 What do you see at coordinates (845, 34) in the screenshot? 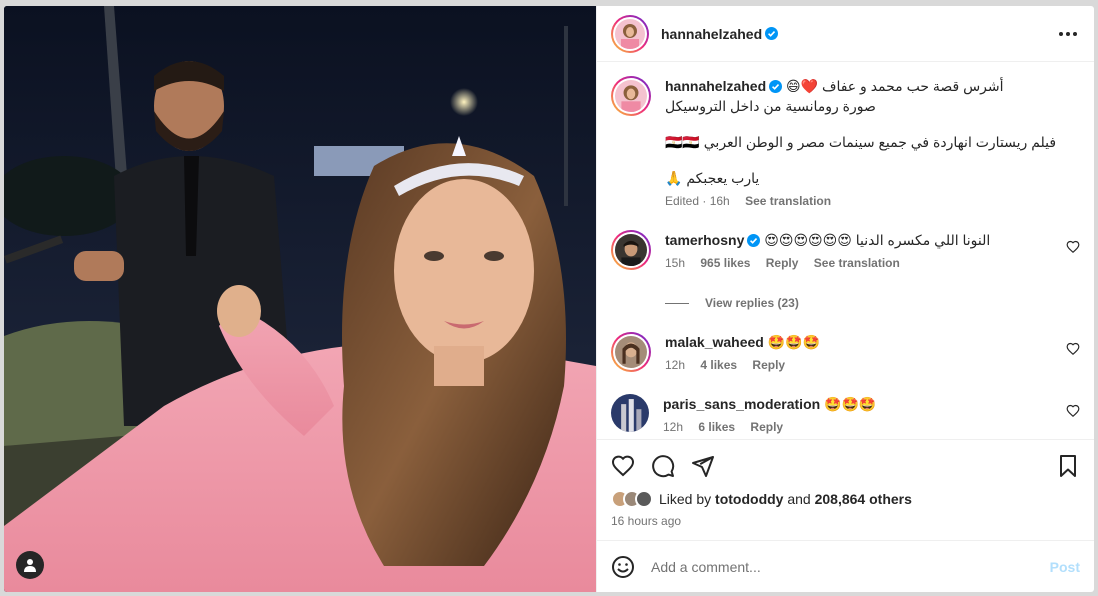
I see `post-header: hannahelzahed` at bounding box center [845, 34].